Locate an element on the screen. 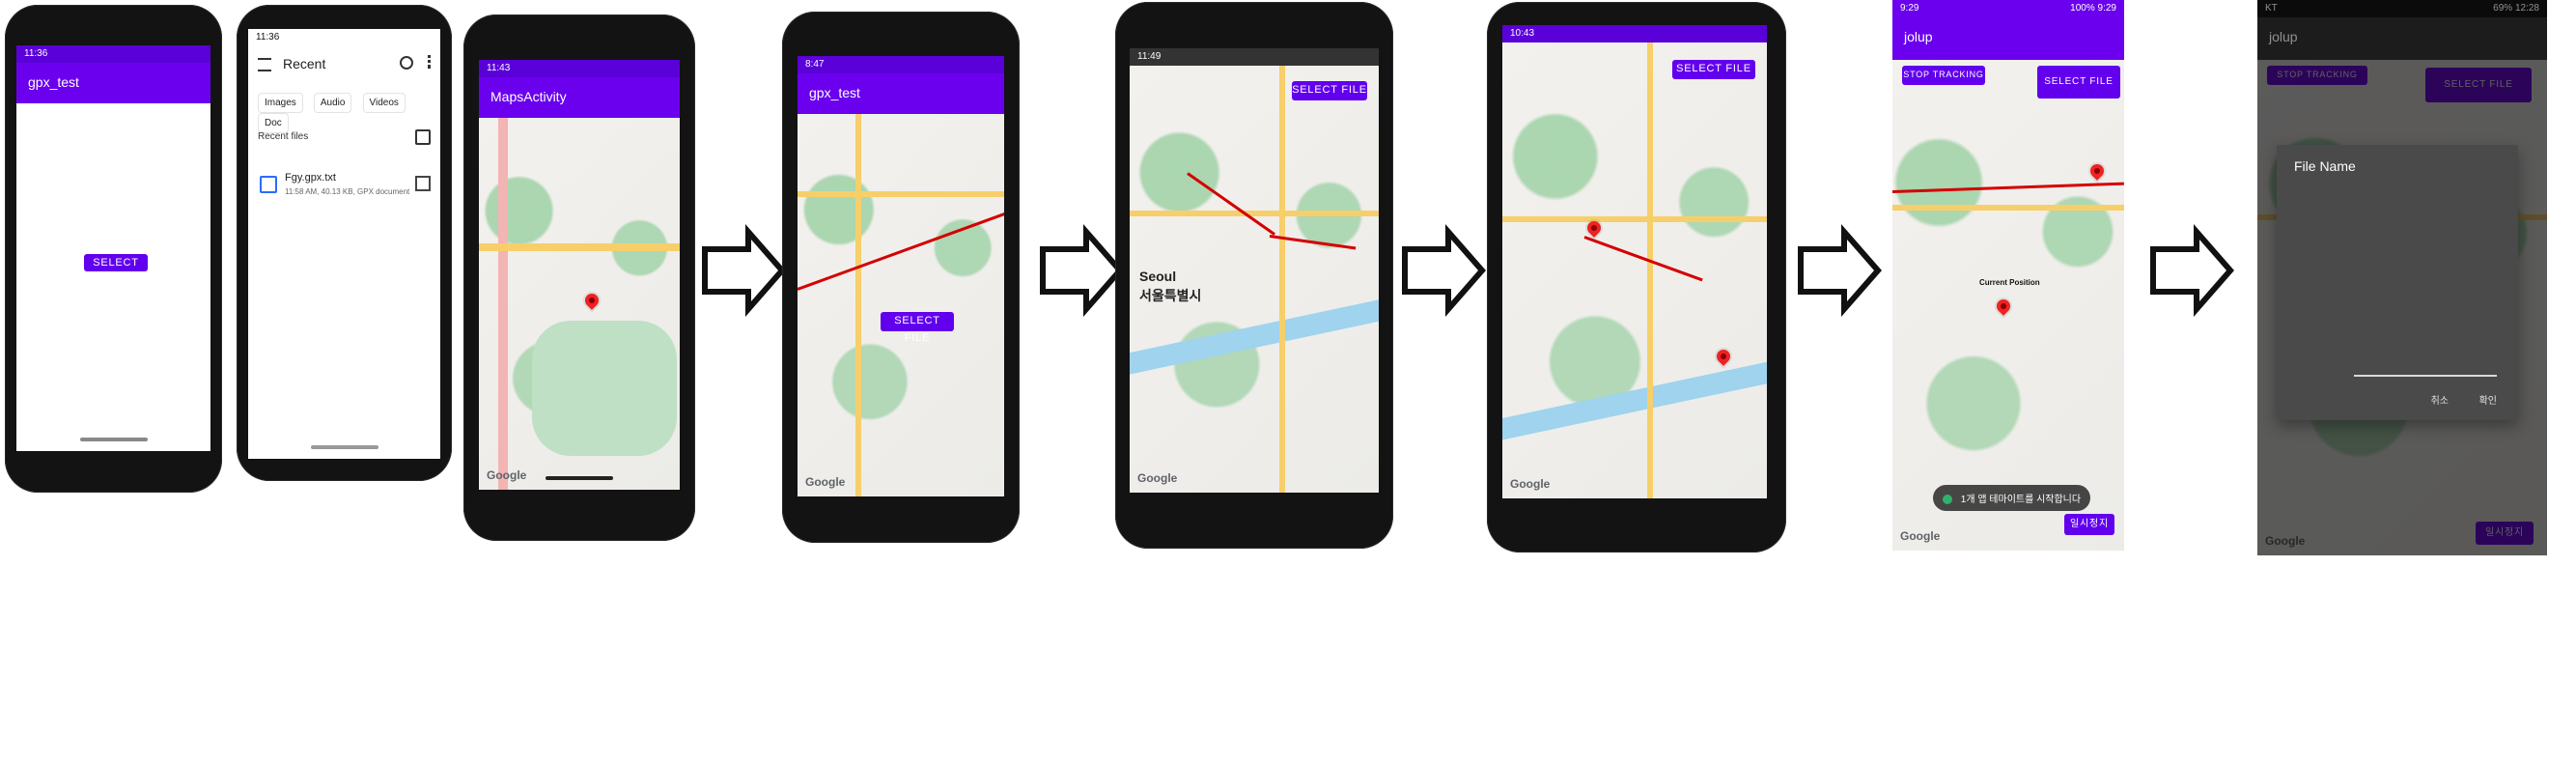 The width and height of the screenshot is (2576, 765). recent-files-label: Recent files is located at coordinates (283, 137).